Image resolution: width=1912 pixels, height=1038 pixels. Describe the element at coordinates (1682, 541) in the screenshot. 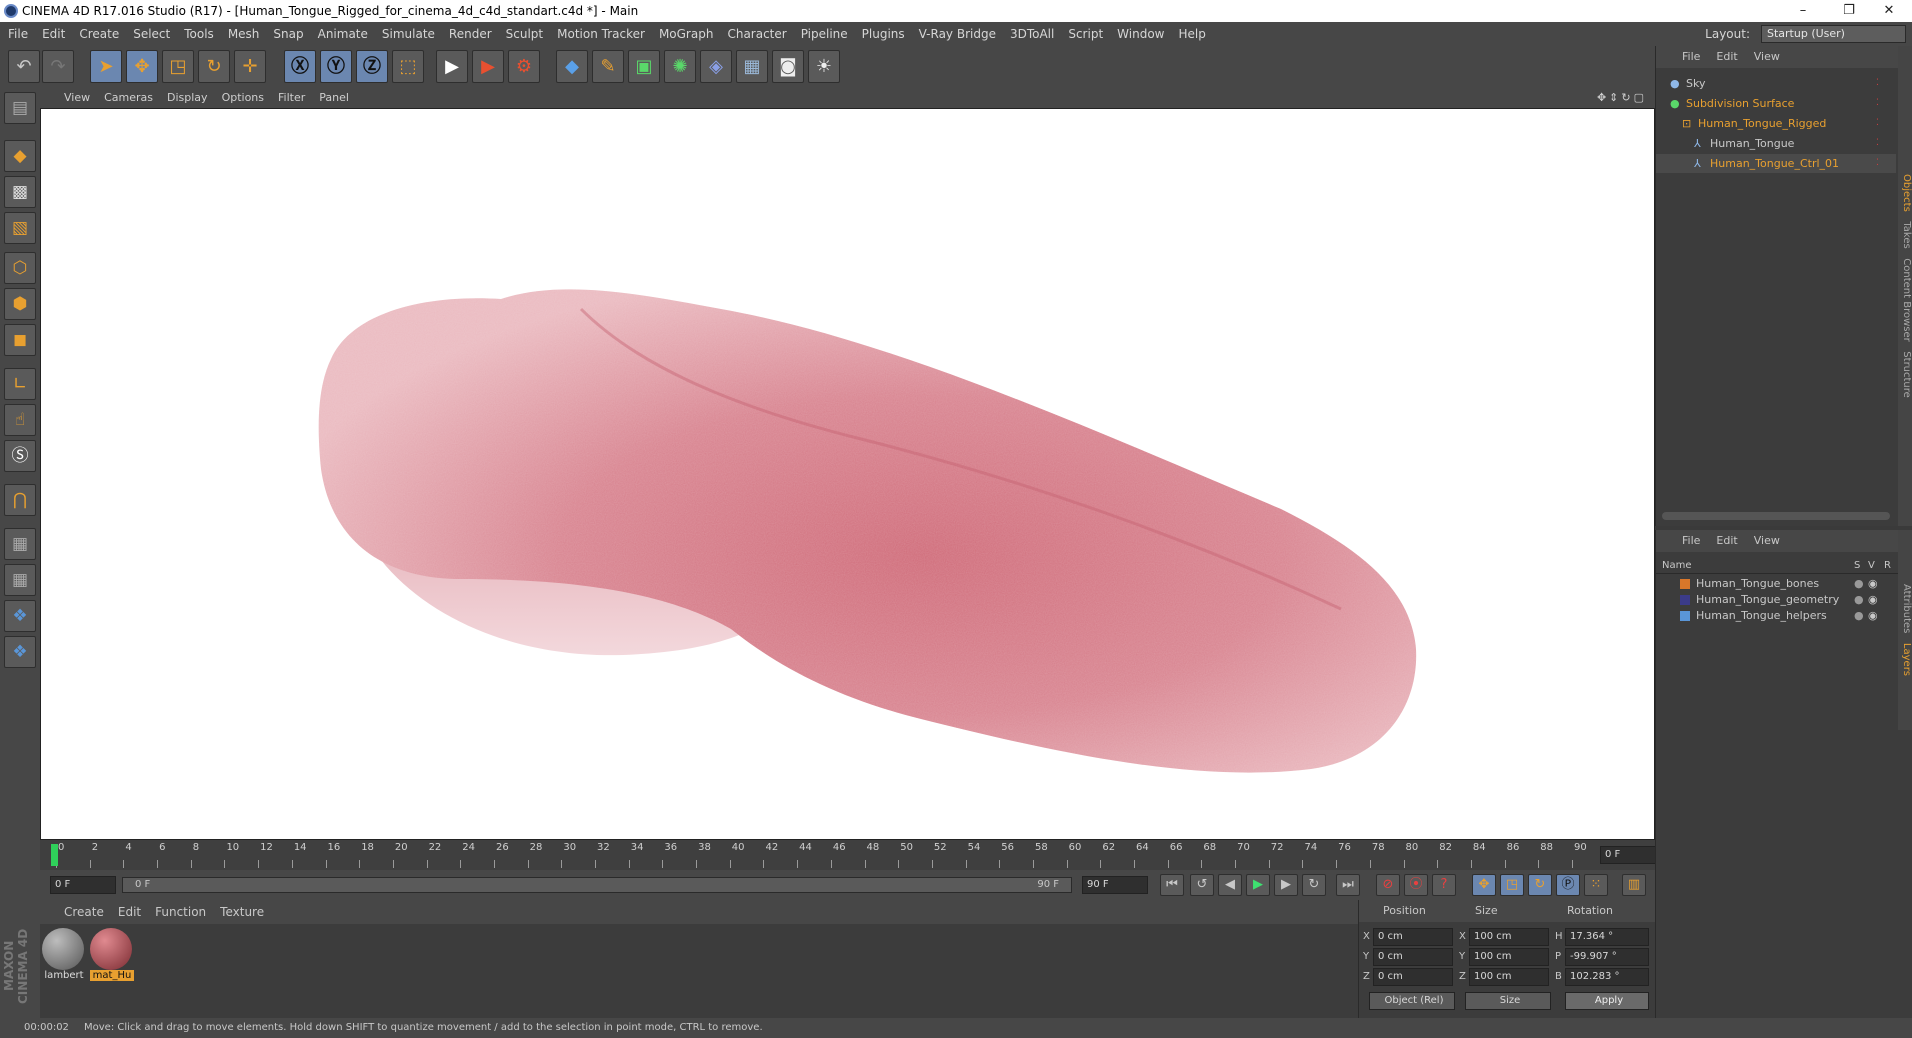

I see `layer-menu-file: File` at that location.